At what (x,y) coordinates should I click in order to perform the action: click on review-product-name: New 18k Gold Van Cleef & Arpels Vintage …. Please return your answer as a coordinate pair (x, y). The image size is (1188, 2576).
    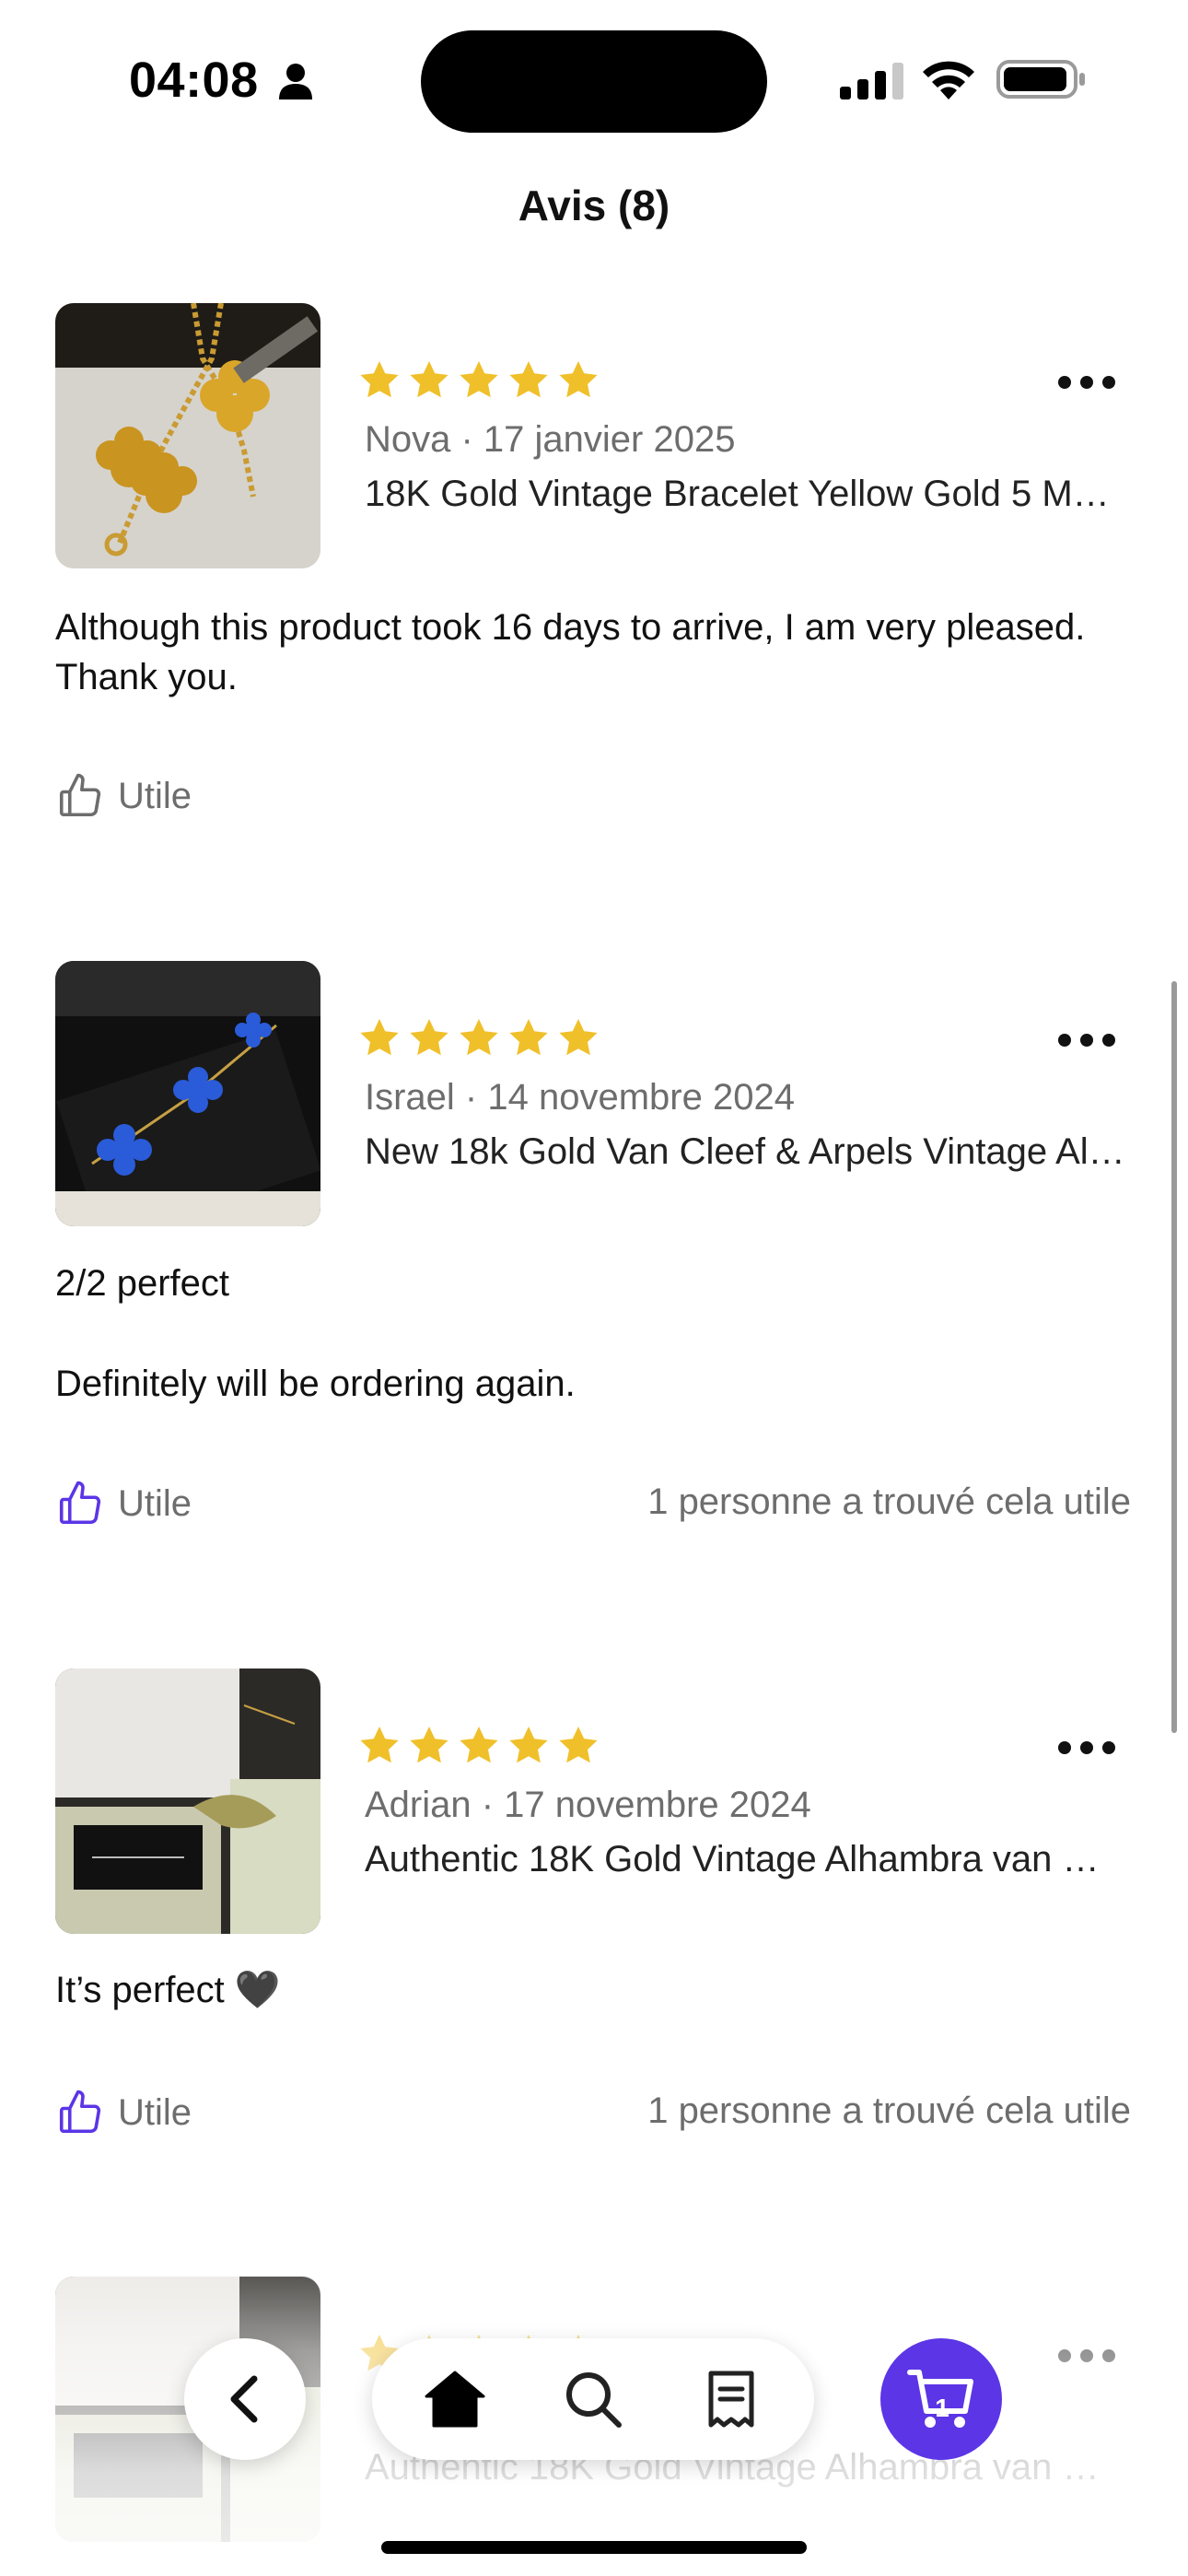
    Looking at the image, I should click on (745, 1152).